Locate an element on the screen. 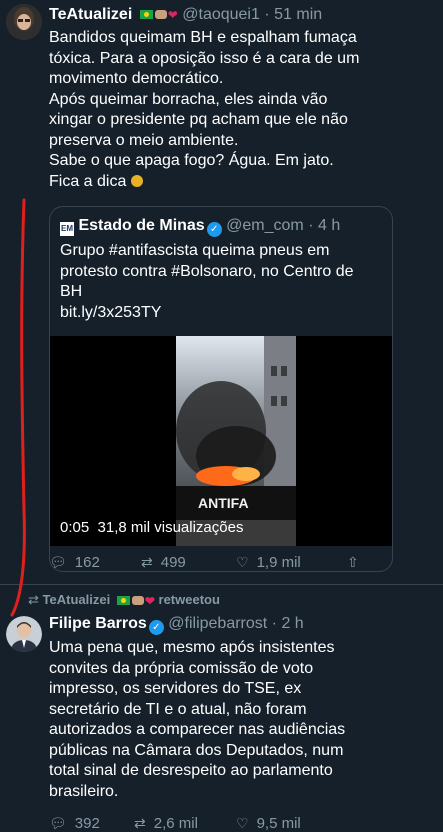  reply-button: 💬︎ 162 is located at coordinates (74, 562).